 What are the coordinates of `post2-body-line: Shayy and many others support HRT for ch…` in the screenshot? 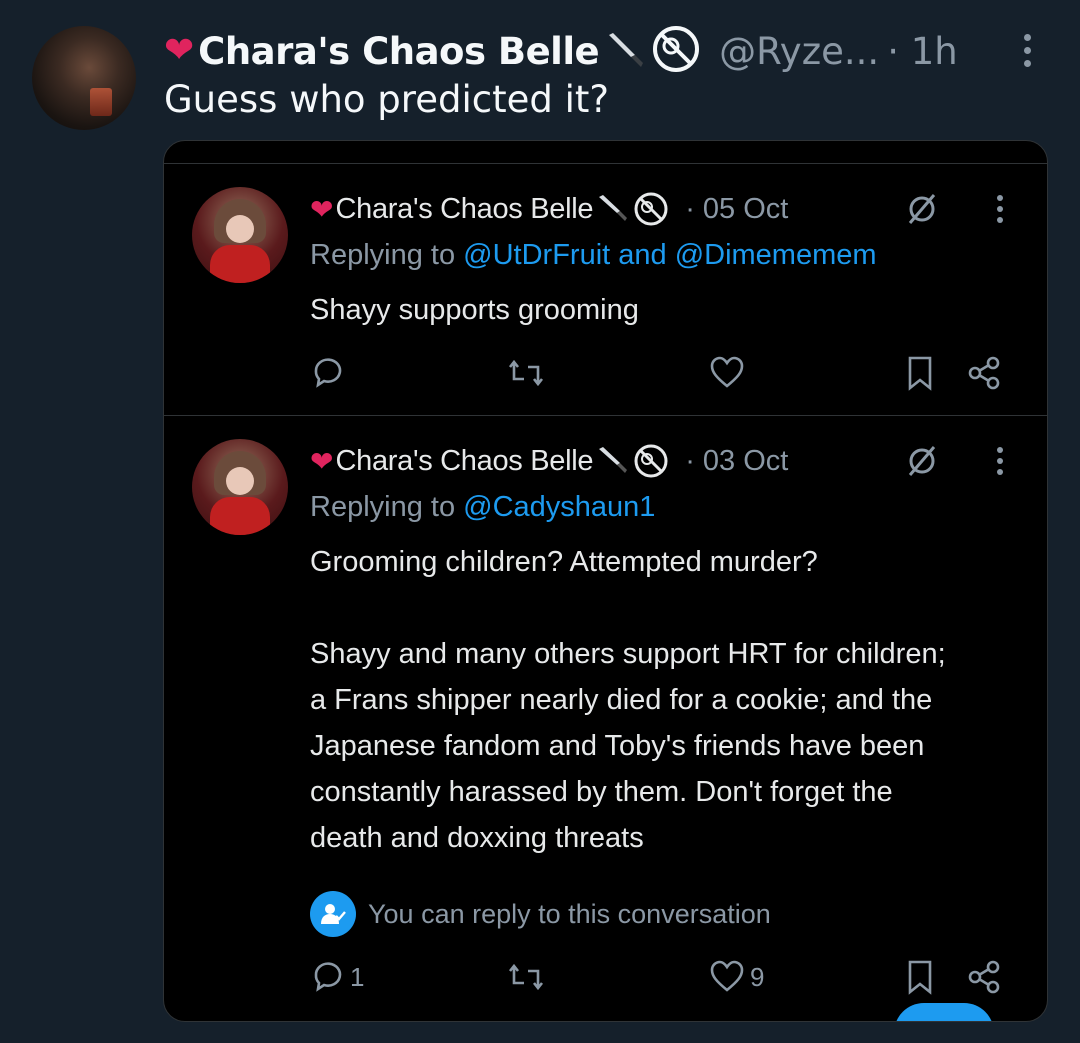 It's located at (628, 654).